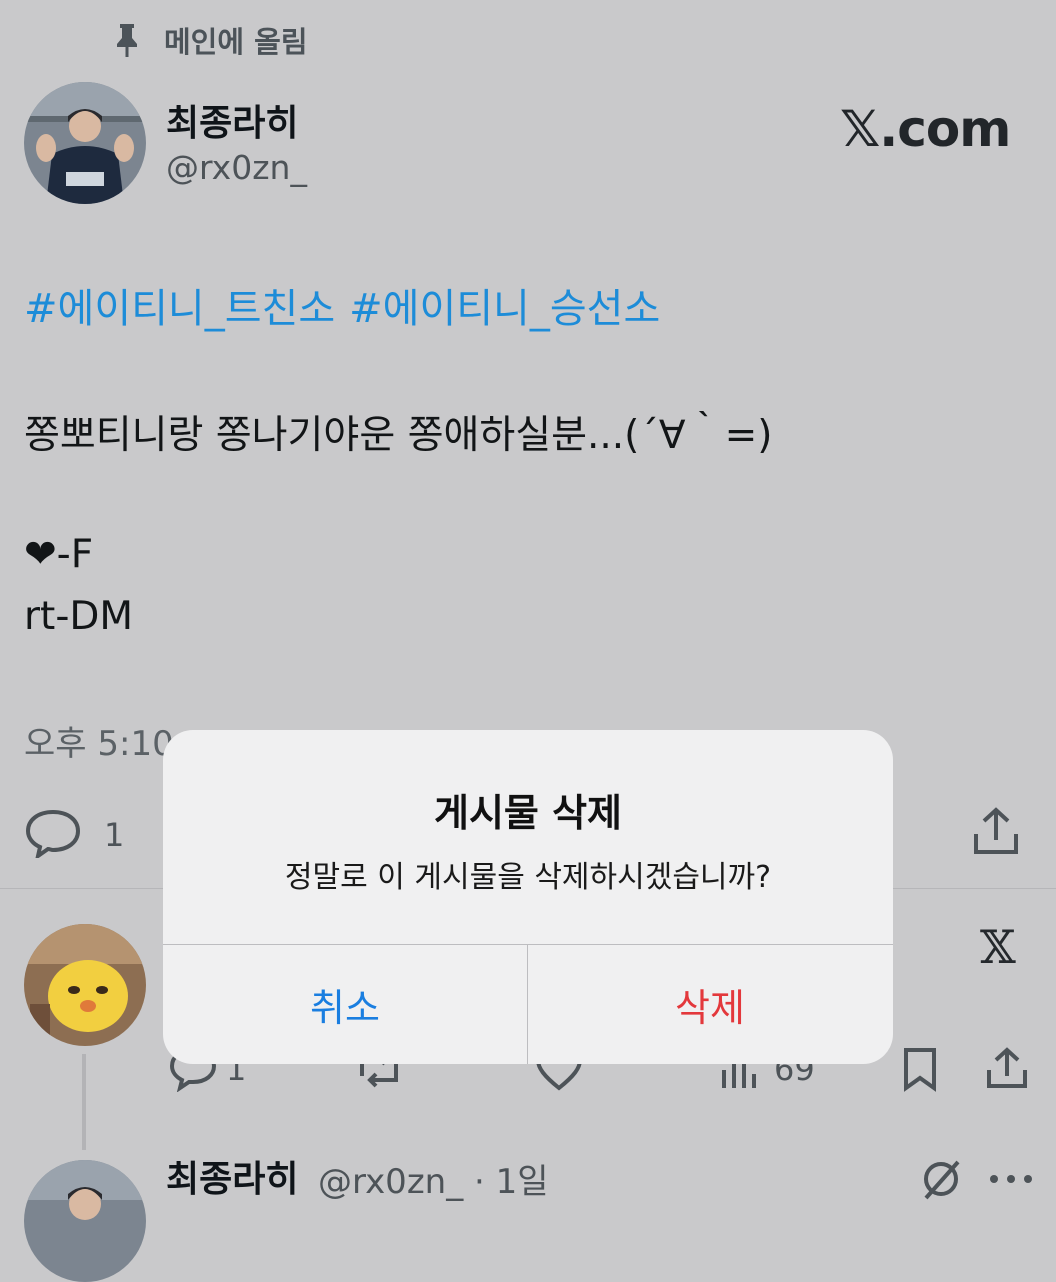 The width and height of the screenshot is (1056, 1282). Describe the element at coordinates (528, 877) in the screenshot. I see `dialog-message: 정말로 이 게시물을 삭제하시겠습니까?` at that location.